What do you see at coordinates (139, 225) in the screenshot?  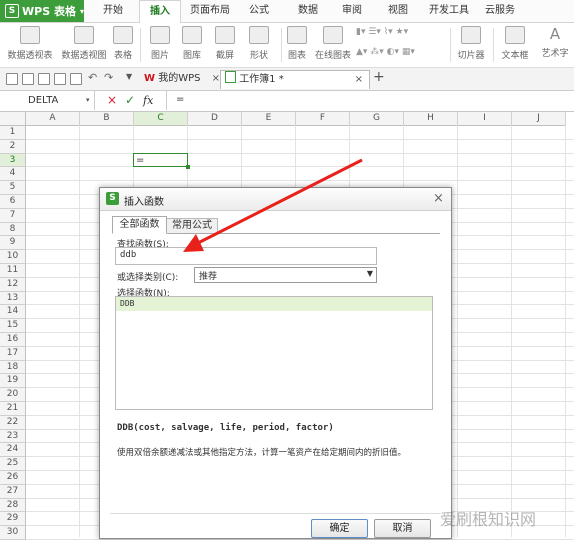 I see `tab-all-functions: 全部函数` at bounding box center [139, 225].